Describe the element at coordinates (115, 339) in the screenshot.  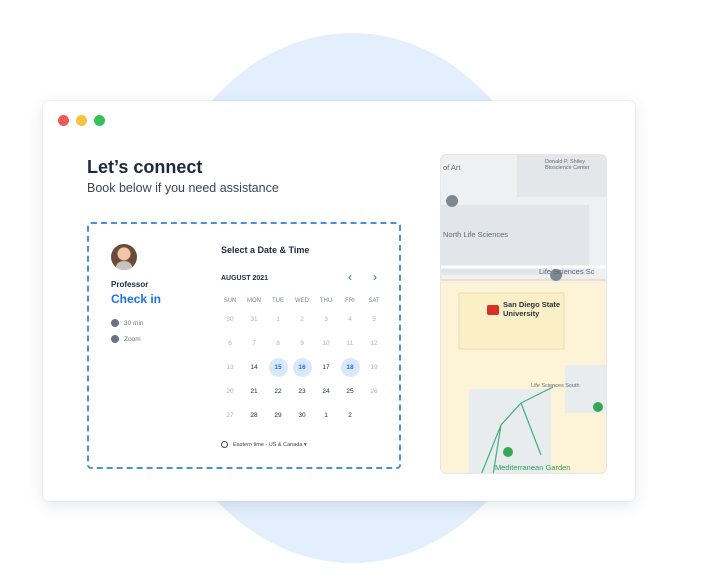
I see `video-icon` at that location.